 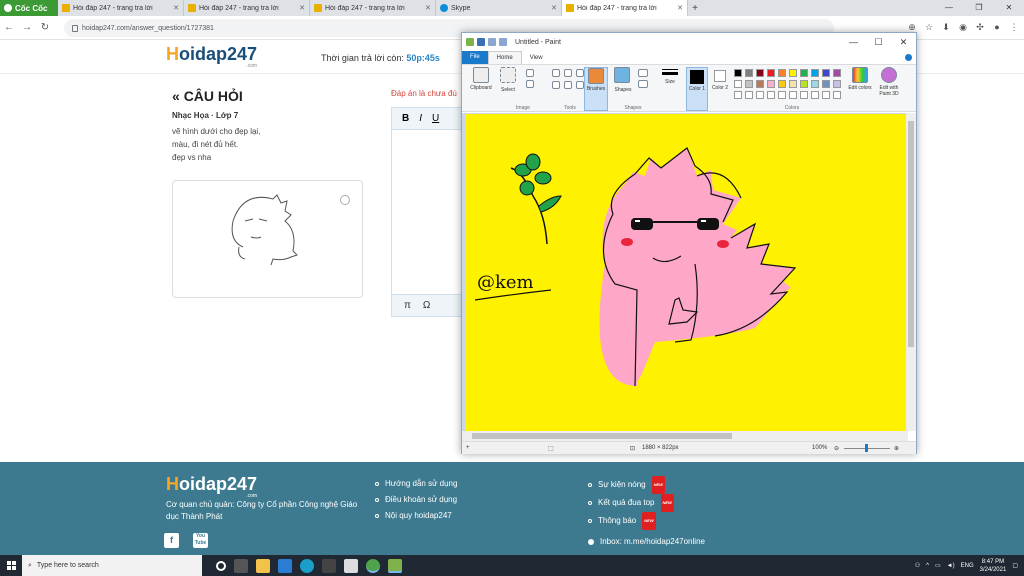 What do you see at coordinates (866, 448) in the screenshot?
I see `zoom-slider-knob` at bounding box center [866, 448].